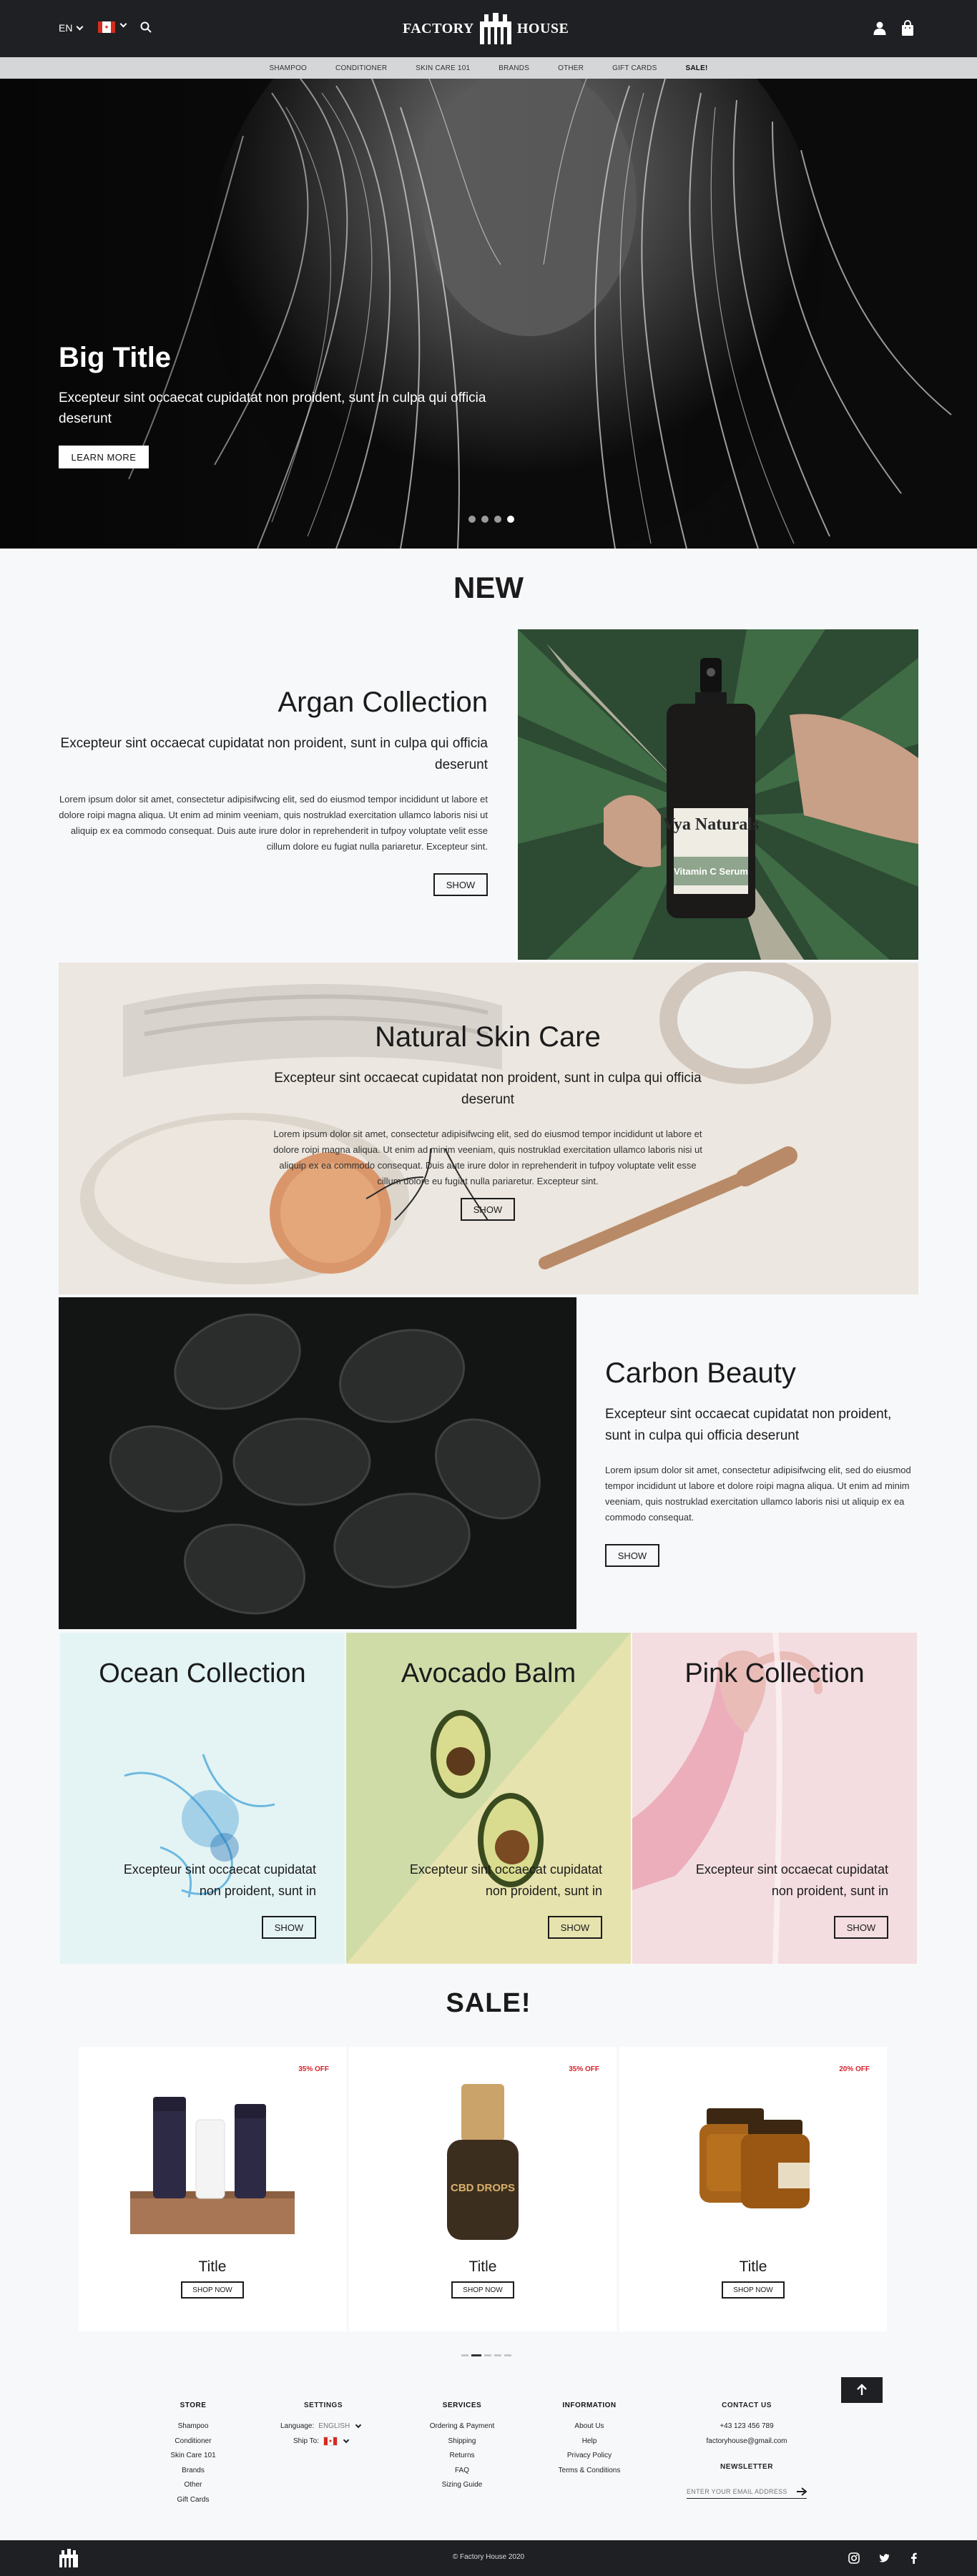 This screenshot has width=977, height=2576. Describe the element at coordinates (514, 68) in the screenshot. I see `nav-item-brands: BRANDS` at that location.